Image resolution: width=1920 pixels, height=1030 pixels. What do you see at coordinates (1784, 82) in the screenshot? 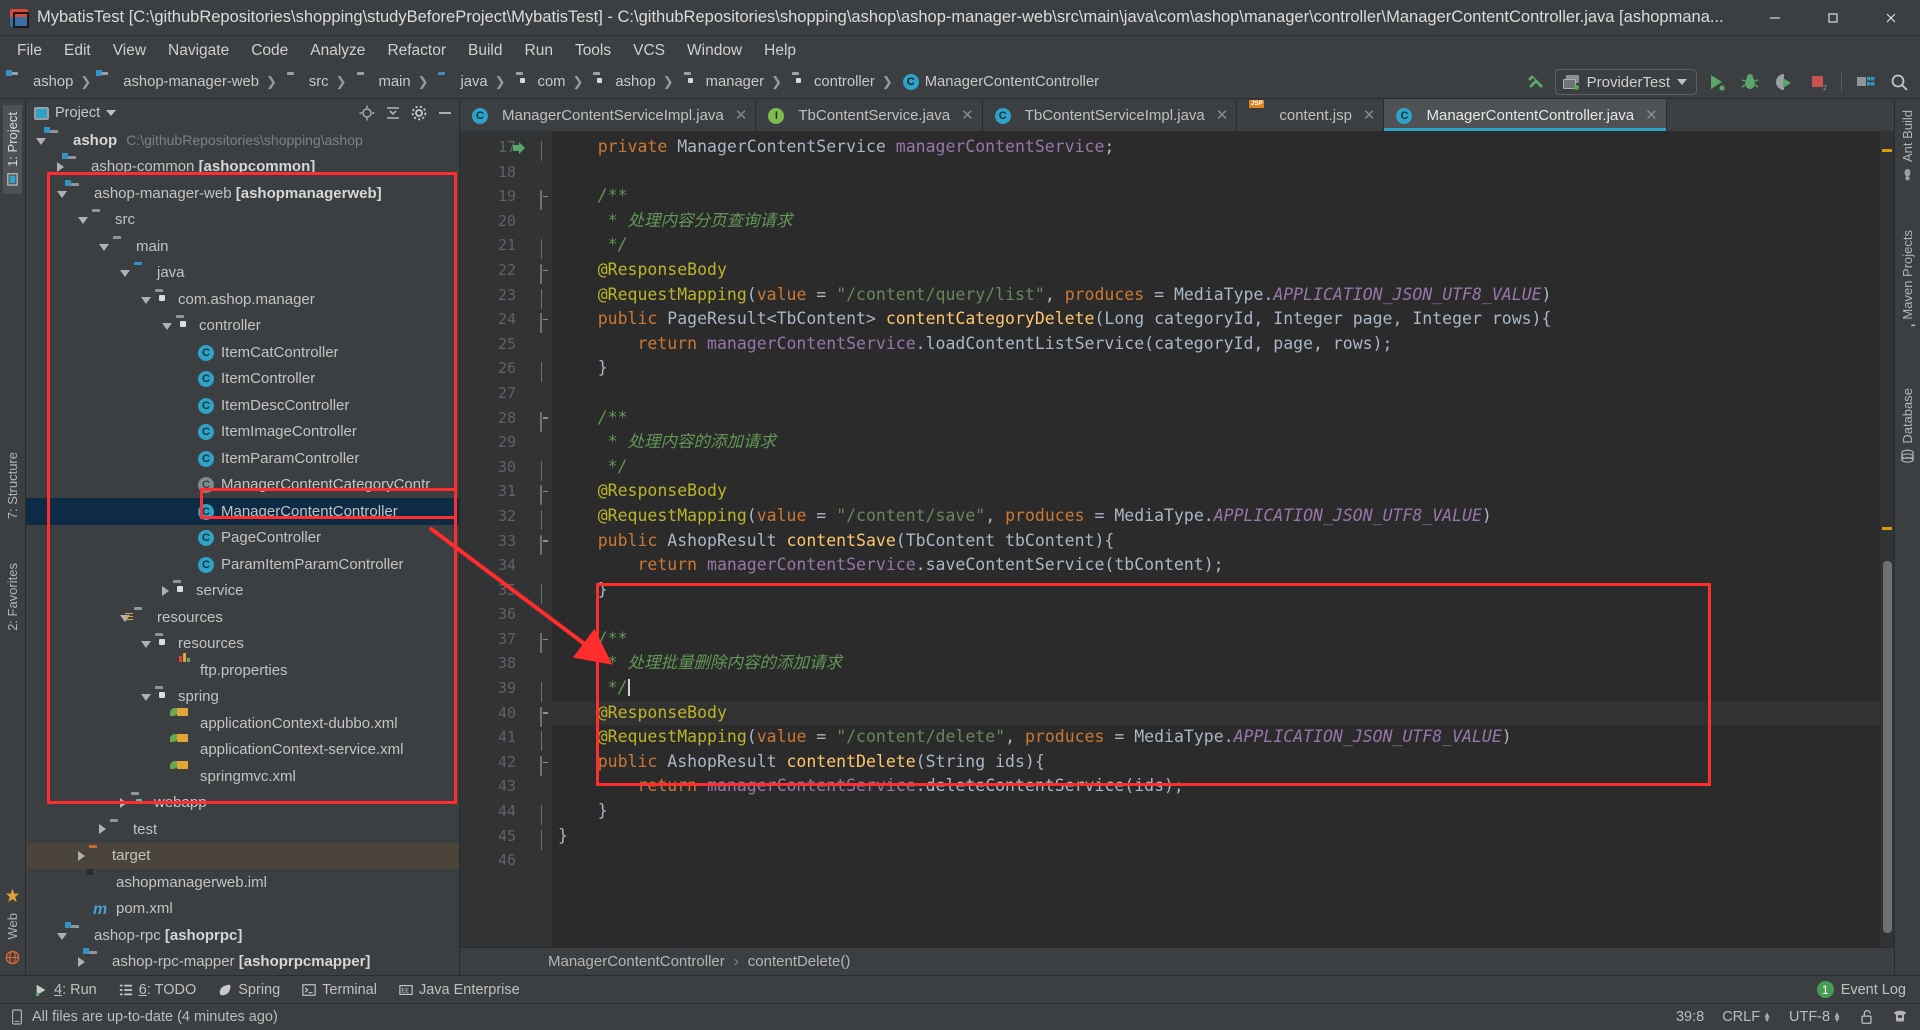
I see `run-with-coverage-icon` at bounding box center [1784, 82].